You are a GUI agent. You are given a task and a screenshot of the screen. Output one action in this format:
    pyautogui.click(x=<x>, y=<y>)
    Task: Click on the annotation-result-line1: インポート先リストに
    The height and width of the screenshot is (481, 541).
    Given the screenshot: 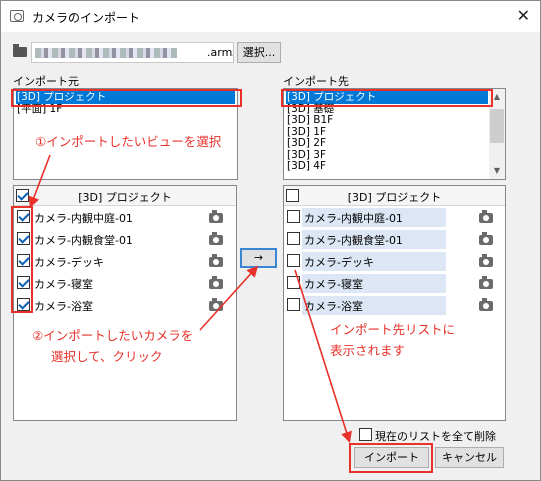 What is the action you would take?
    pyautogui.click(x=393, y=329)
    